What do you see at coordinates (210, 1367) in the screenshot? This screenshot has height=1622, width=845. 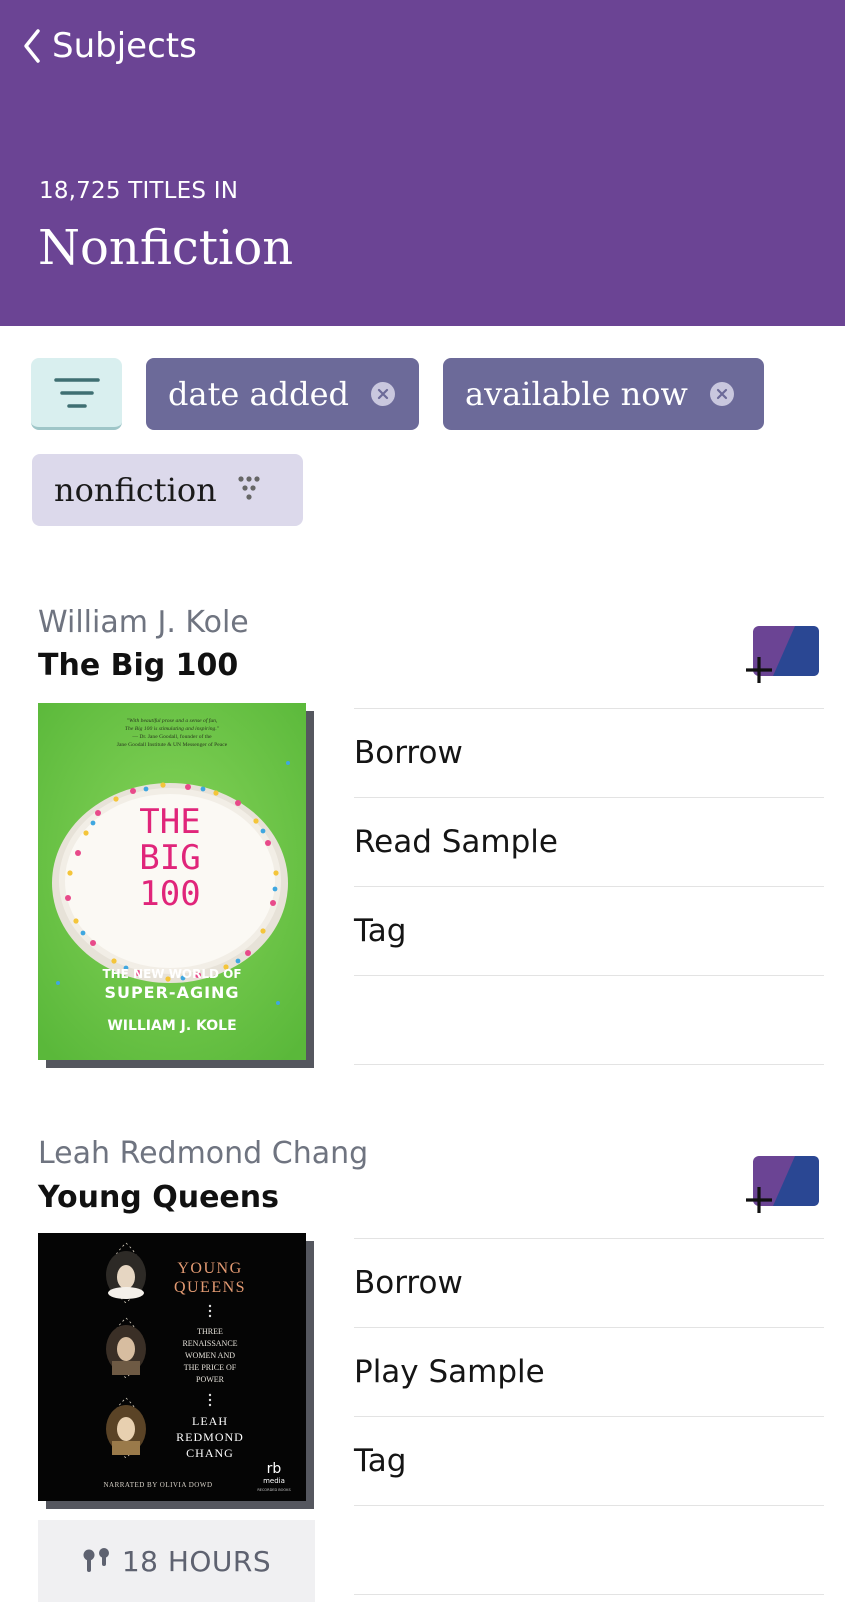 I see `svg-text: THE PRICE OF` at bounding box center [210, 1367].